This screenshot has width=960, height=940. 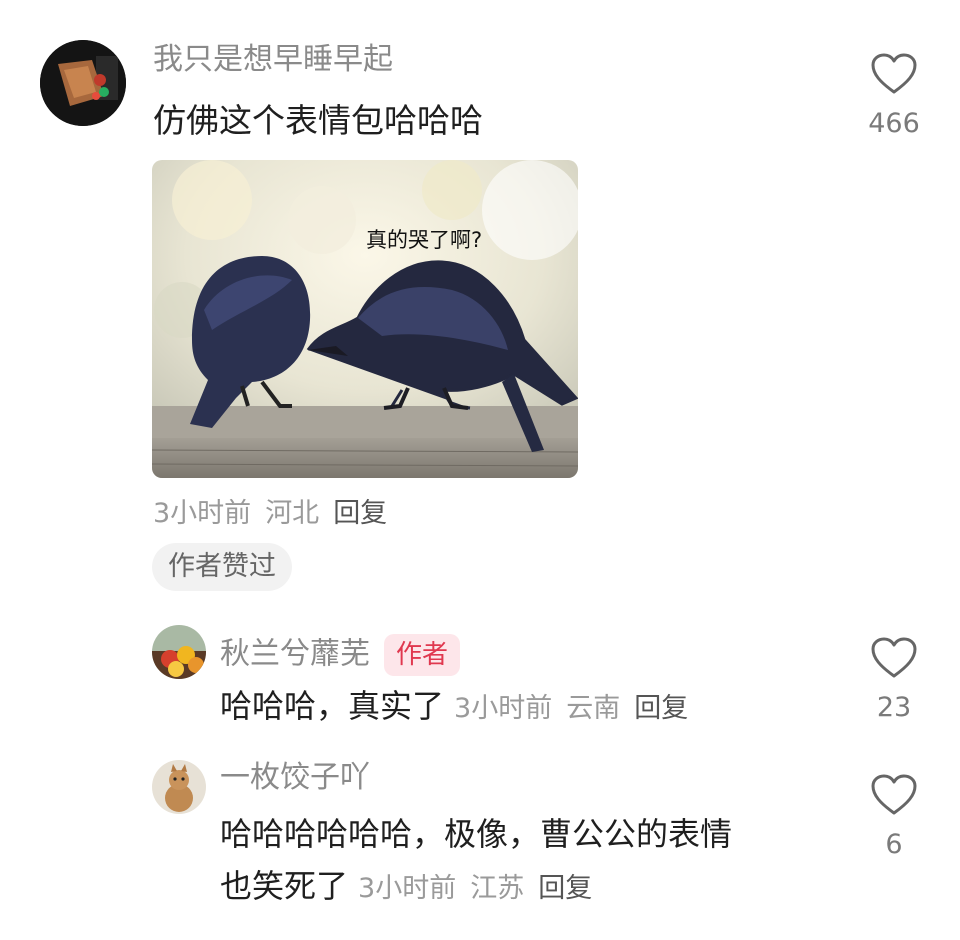 I want to click on reply-text-line-2: 也笑死了 3小时前 江苏 回复, so click(x=406, y=886).